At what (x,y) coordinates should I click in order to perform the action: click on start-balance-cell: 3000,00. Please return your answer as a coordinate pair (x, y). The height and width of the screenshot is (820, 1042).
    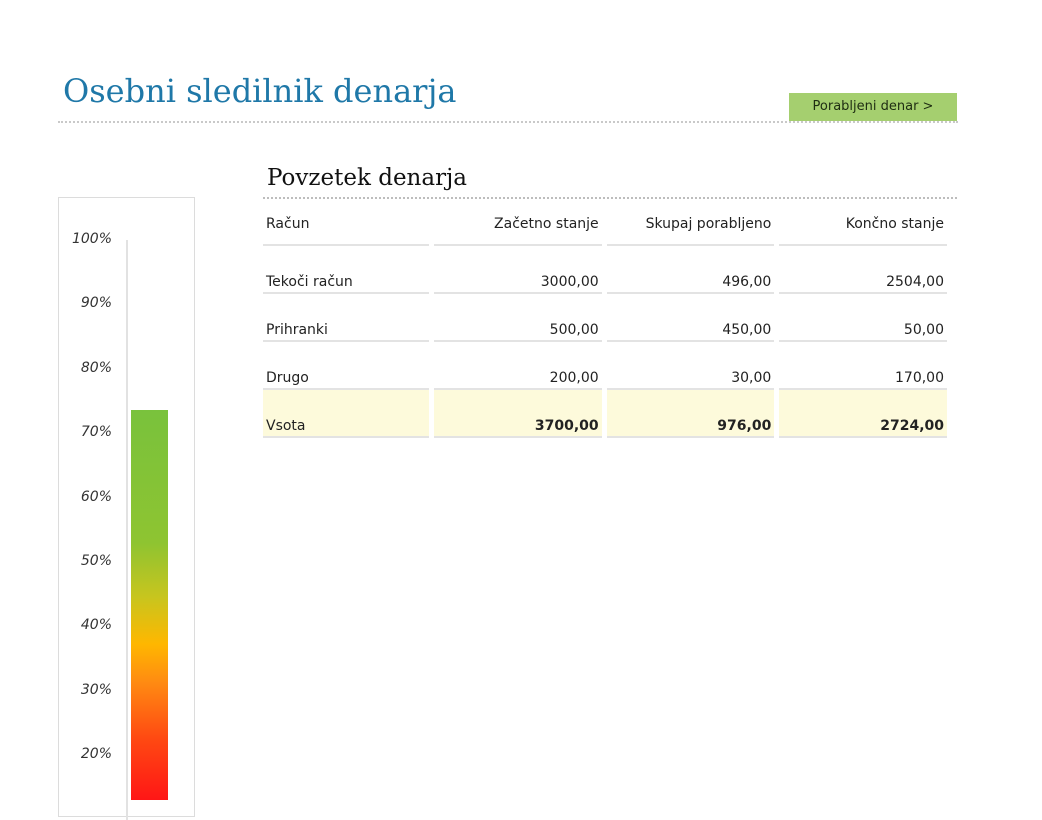
    Looking at the image, I should click on (518, 270).